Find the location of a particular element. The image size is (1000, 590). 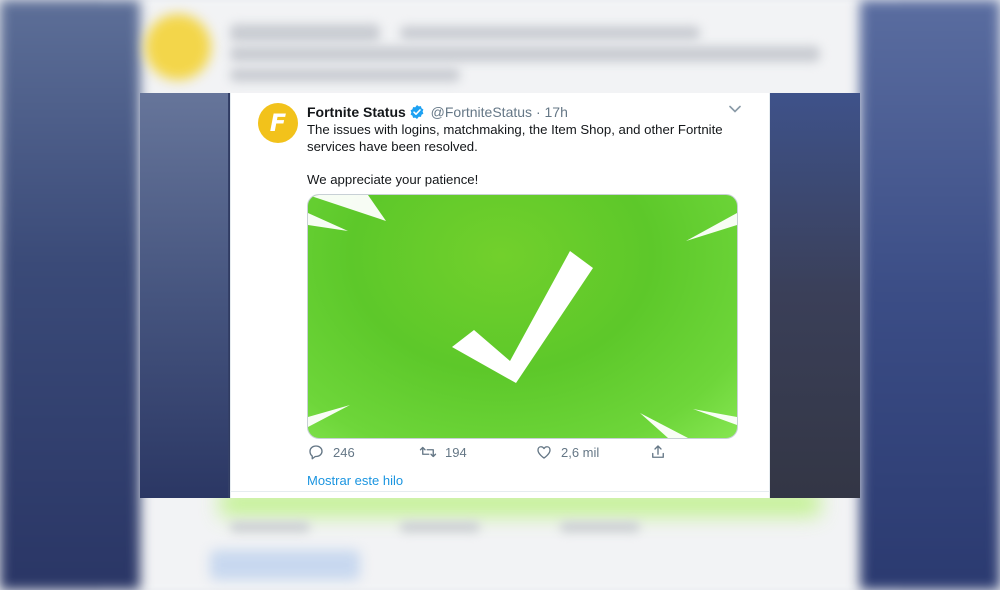

frame-left-edge is located at coordinates (184, 295).